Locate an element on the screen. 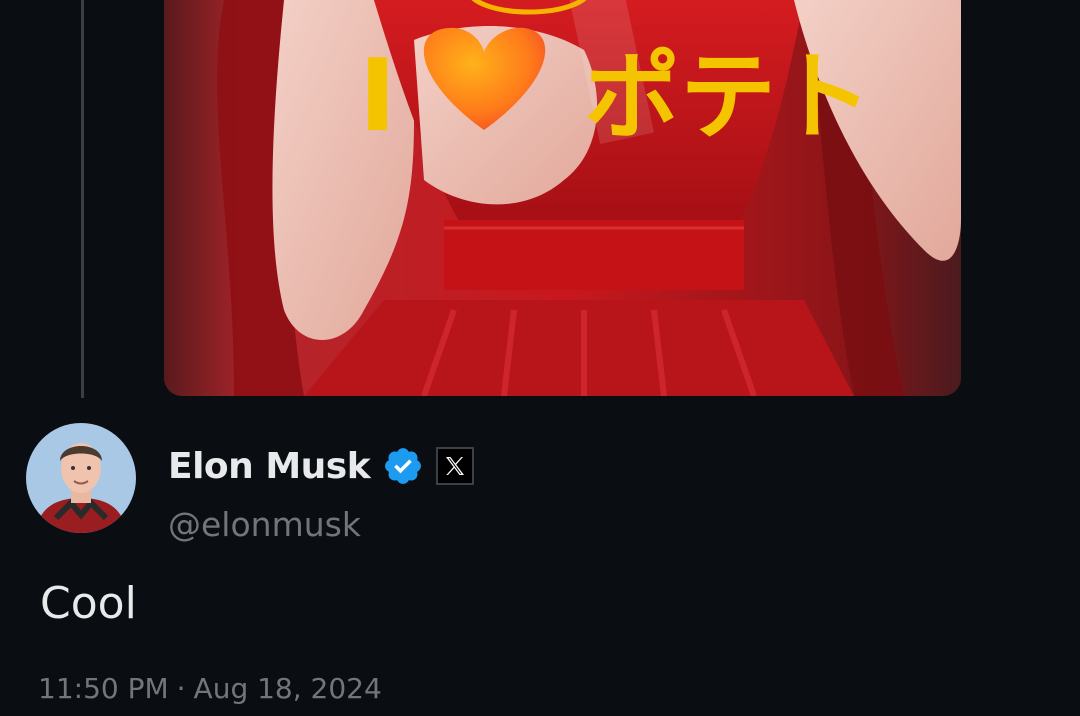  thread-connector-line is located at coordinates (82, 199).